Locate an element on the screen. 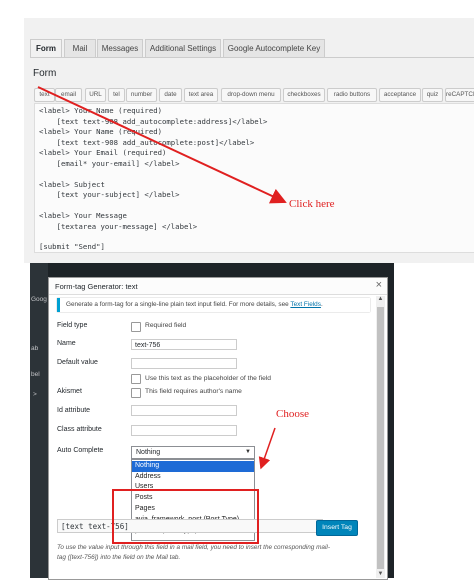  click-here-annotation: Click here is located at coordinates (312, 204).